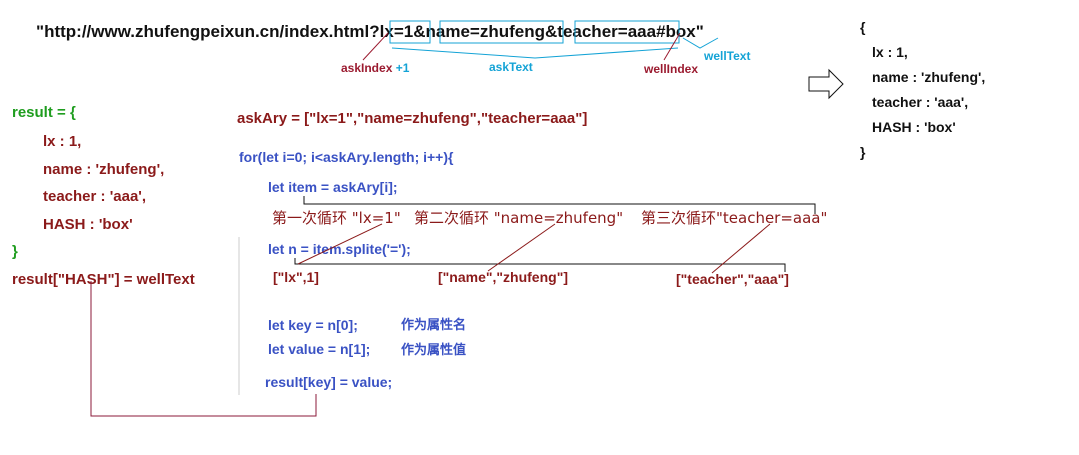  What do you see at coordinates (559, 205) in the screenshot?
I see `item-bracket` at bounding box center [559, 205].